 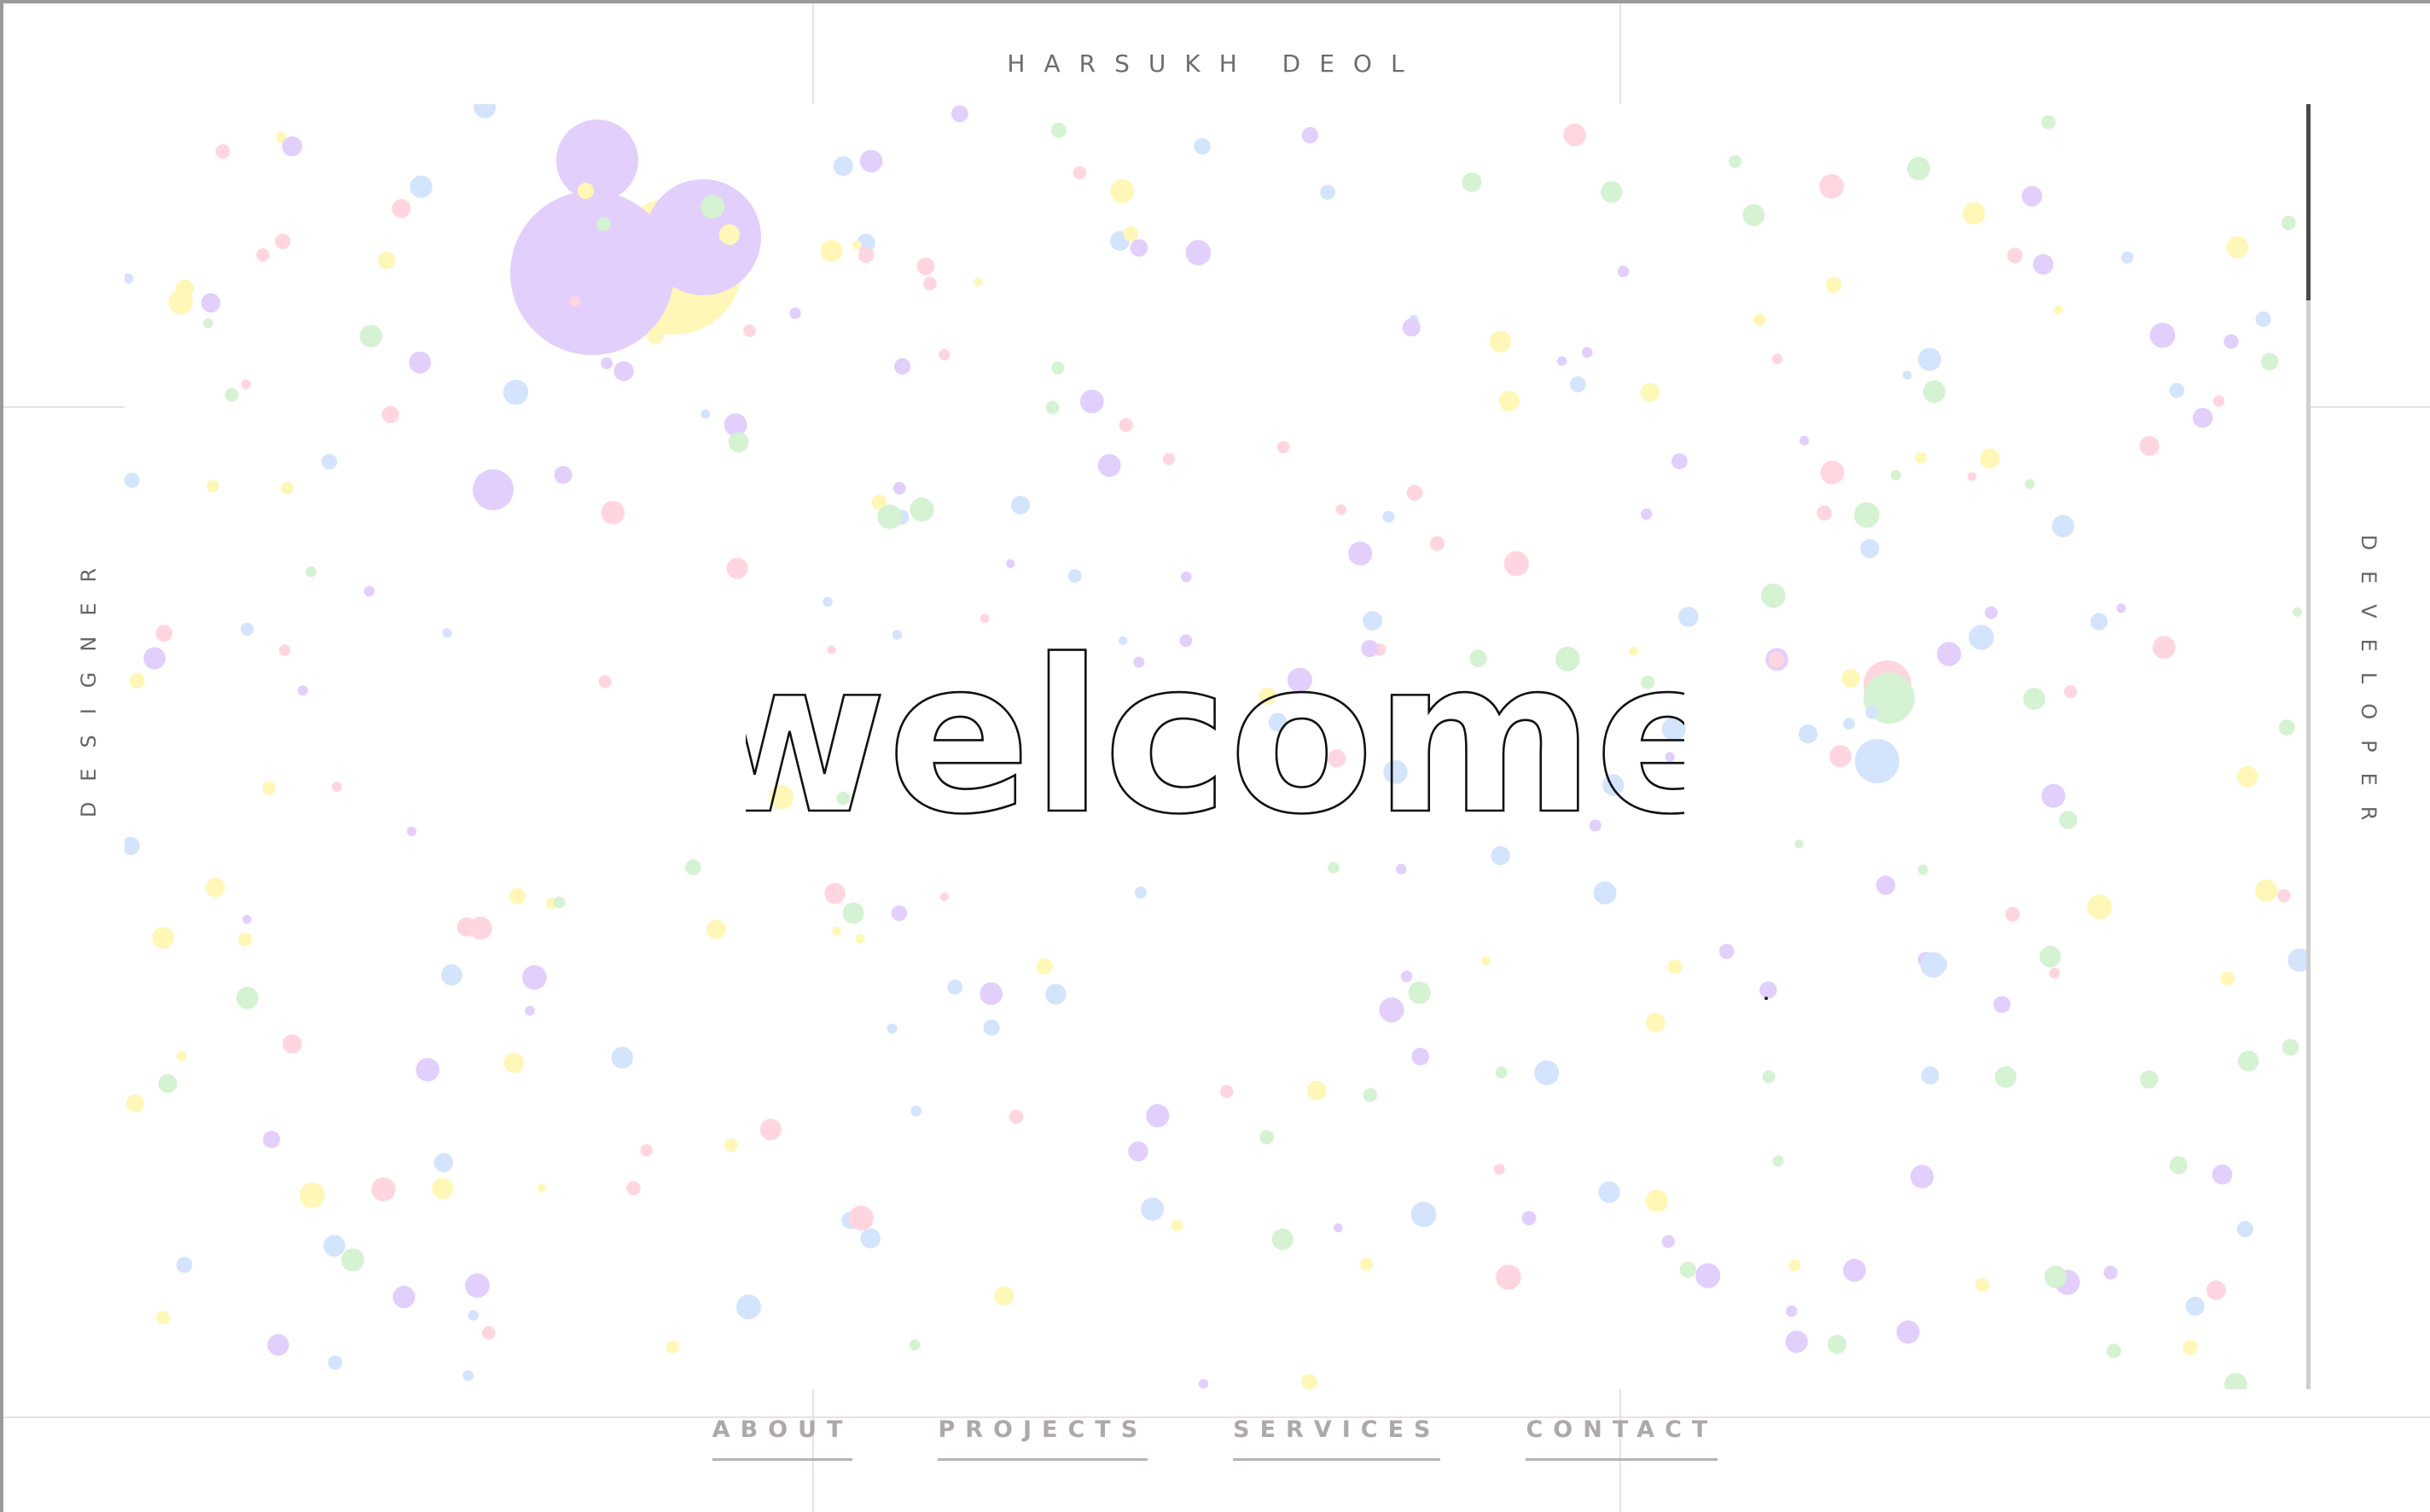 I want to click on scrollbar-thumb, so click(x=2308, y=202).